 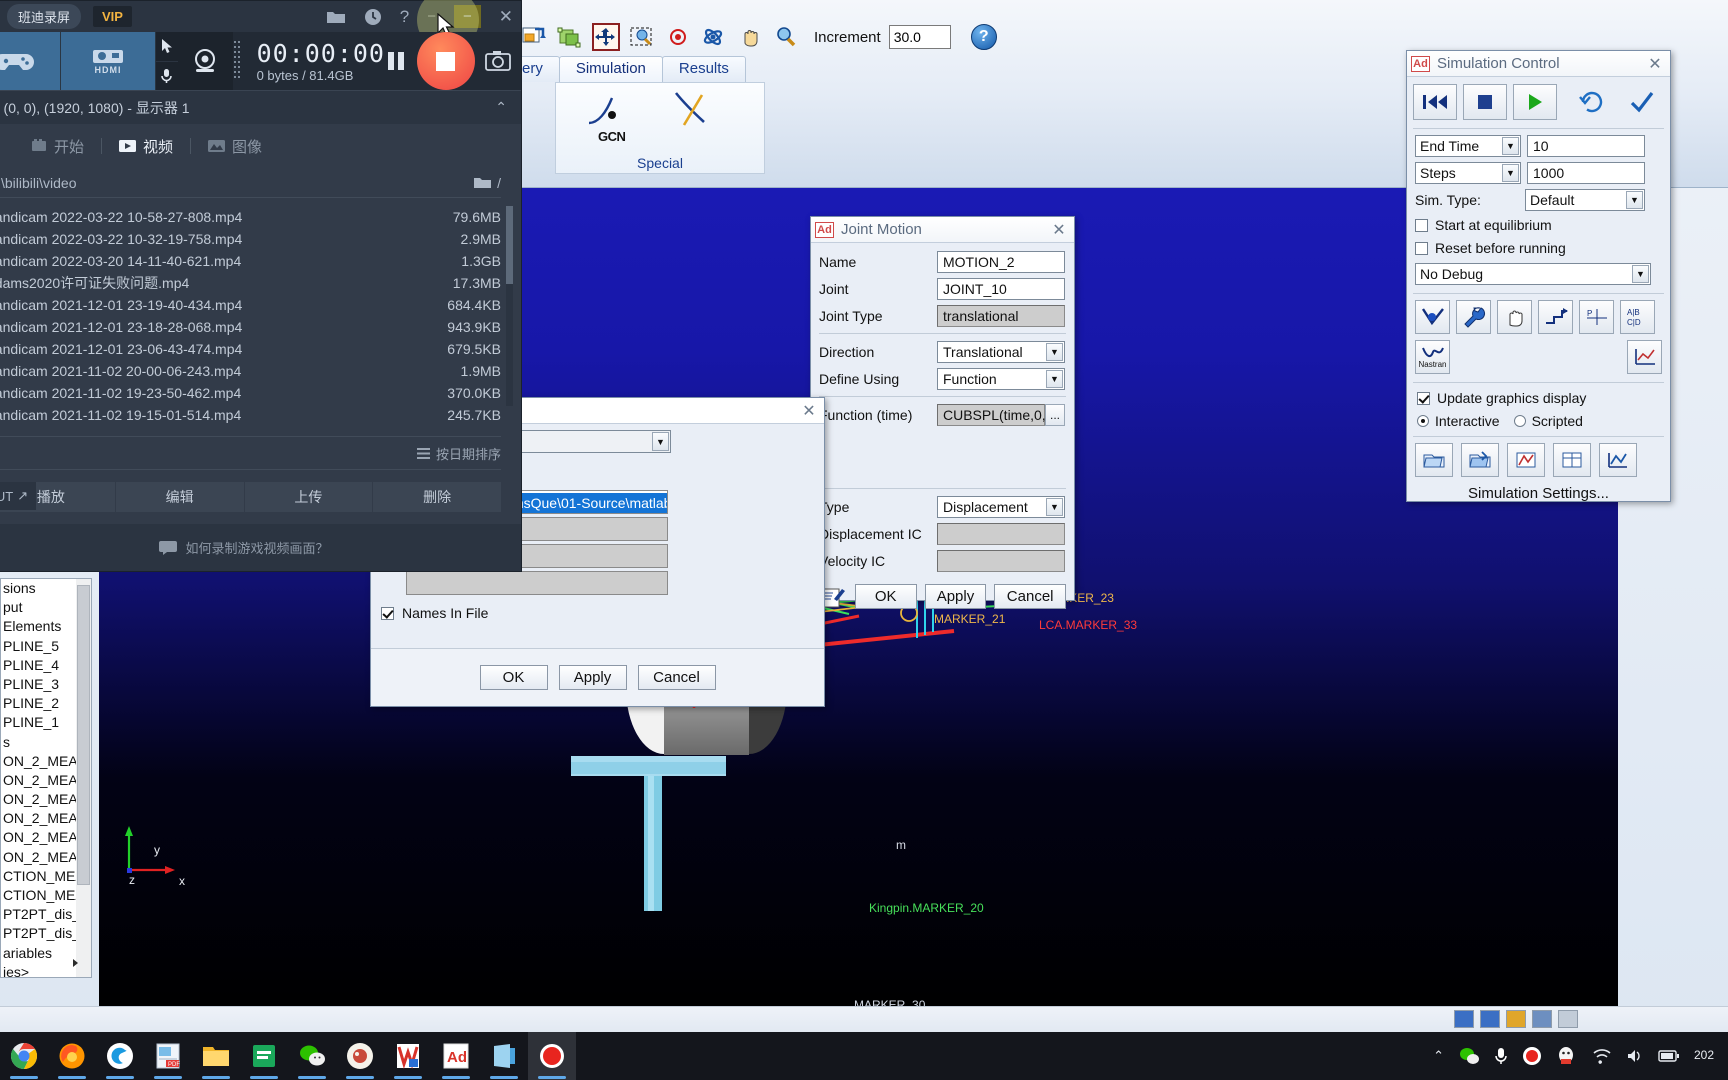 I want to click on file-explorer-icon, so click(x=216, y=1056).